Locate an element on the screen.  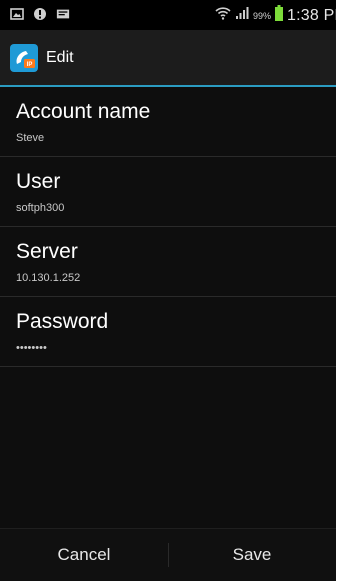
clock: 1:38 PM is located at coordinates (311, 15).